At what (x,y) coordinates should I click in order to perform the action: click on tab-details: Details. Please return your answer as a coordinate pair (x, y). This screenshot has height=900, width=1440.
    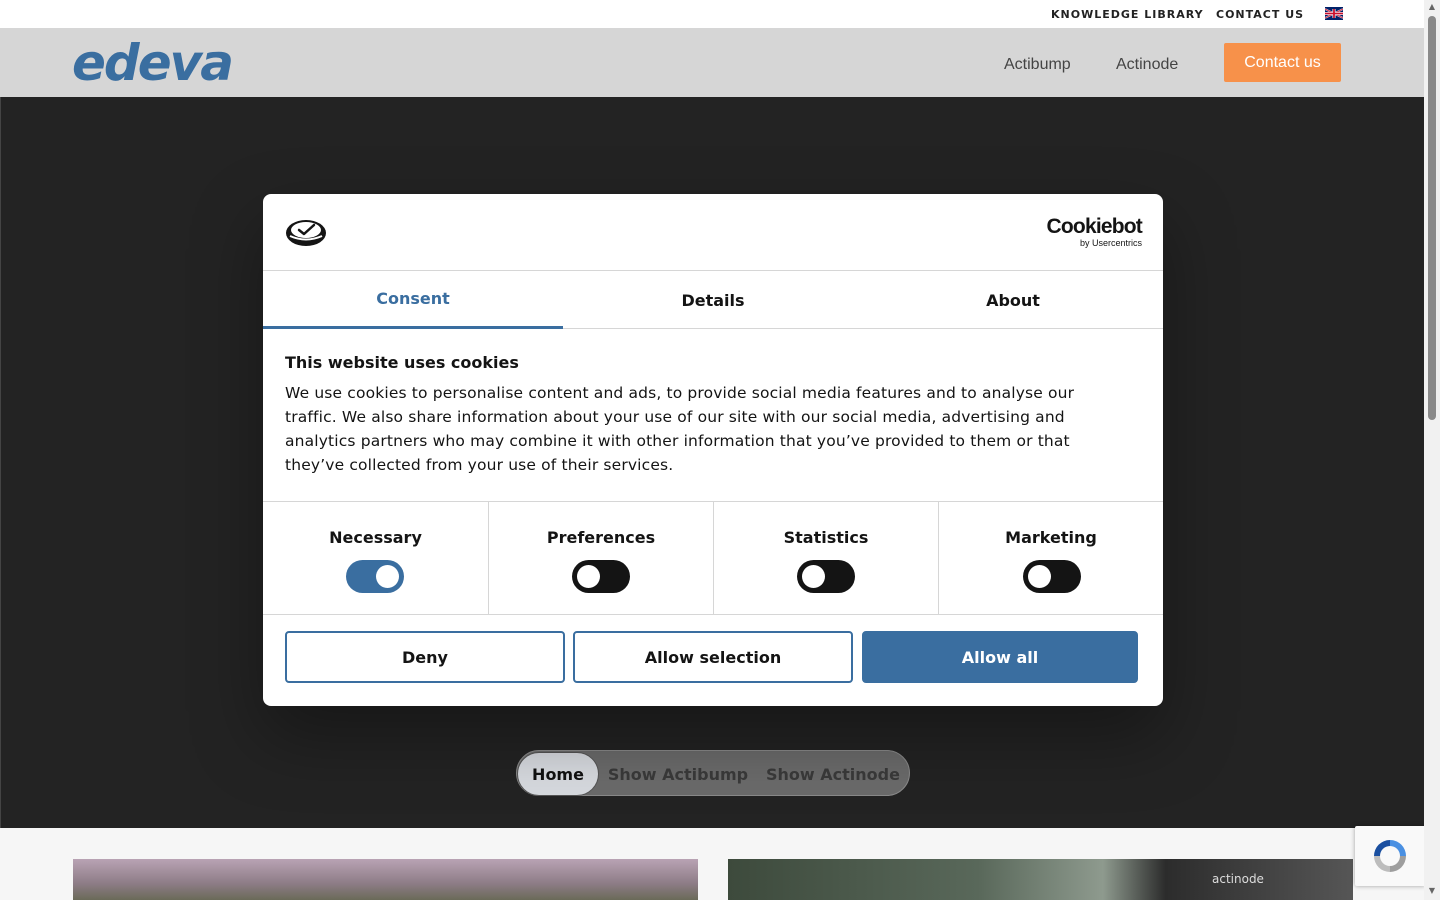
    Looking at the image, I should click on (713, 300).